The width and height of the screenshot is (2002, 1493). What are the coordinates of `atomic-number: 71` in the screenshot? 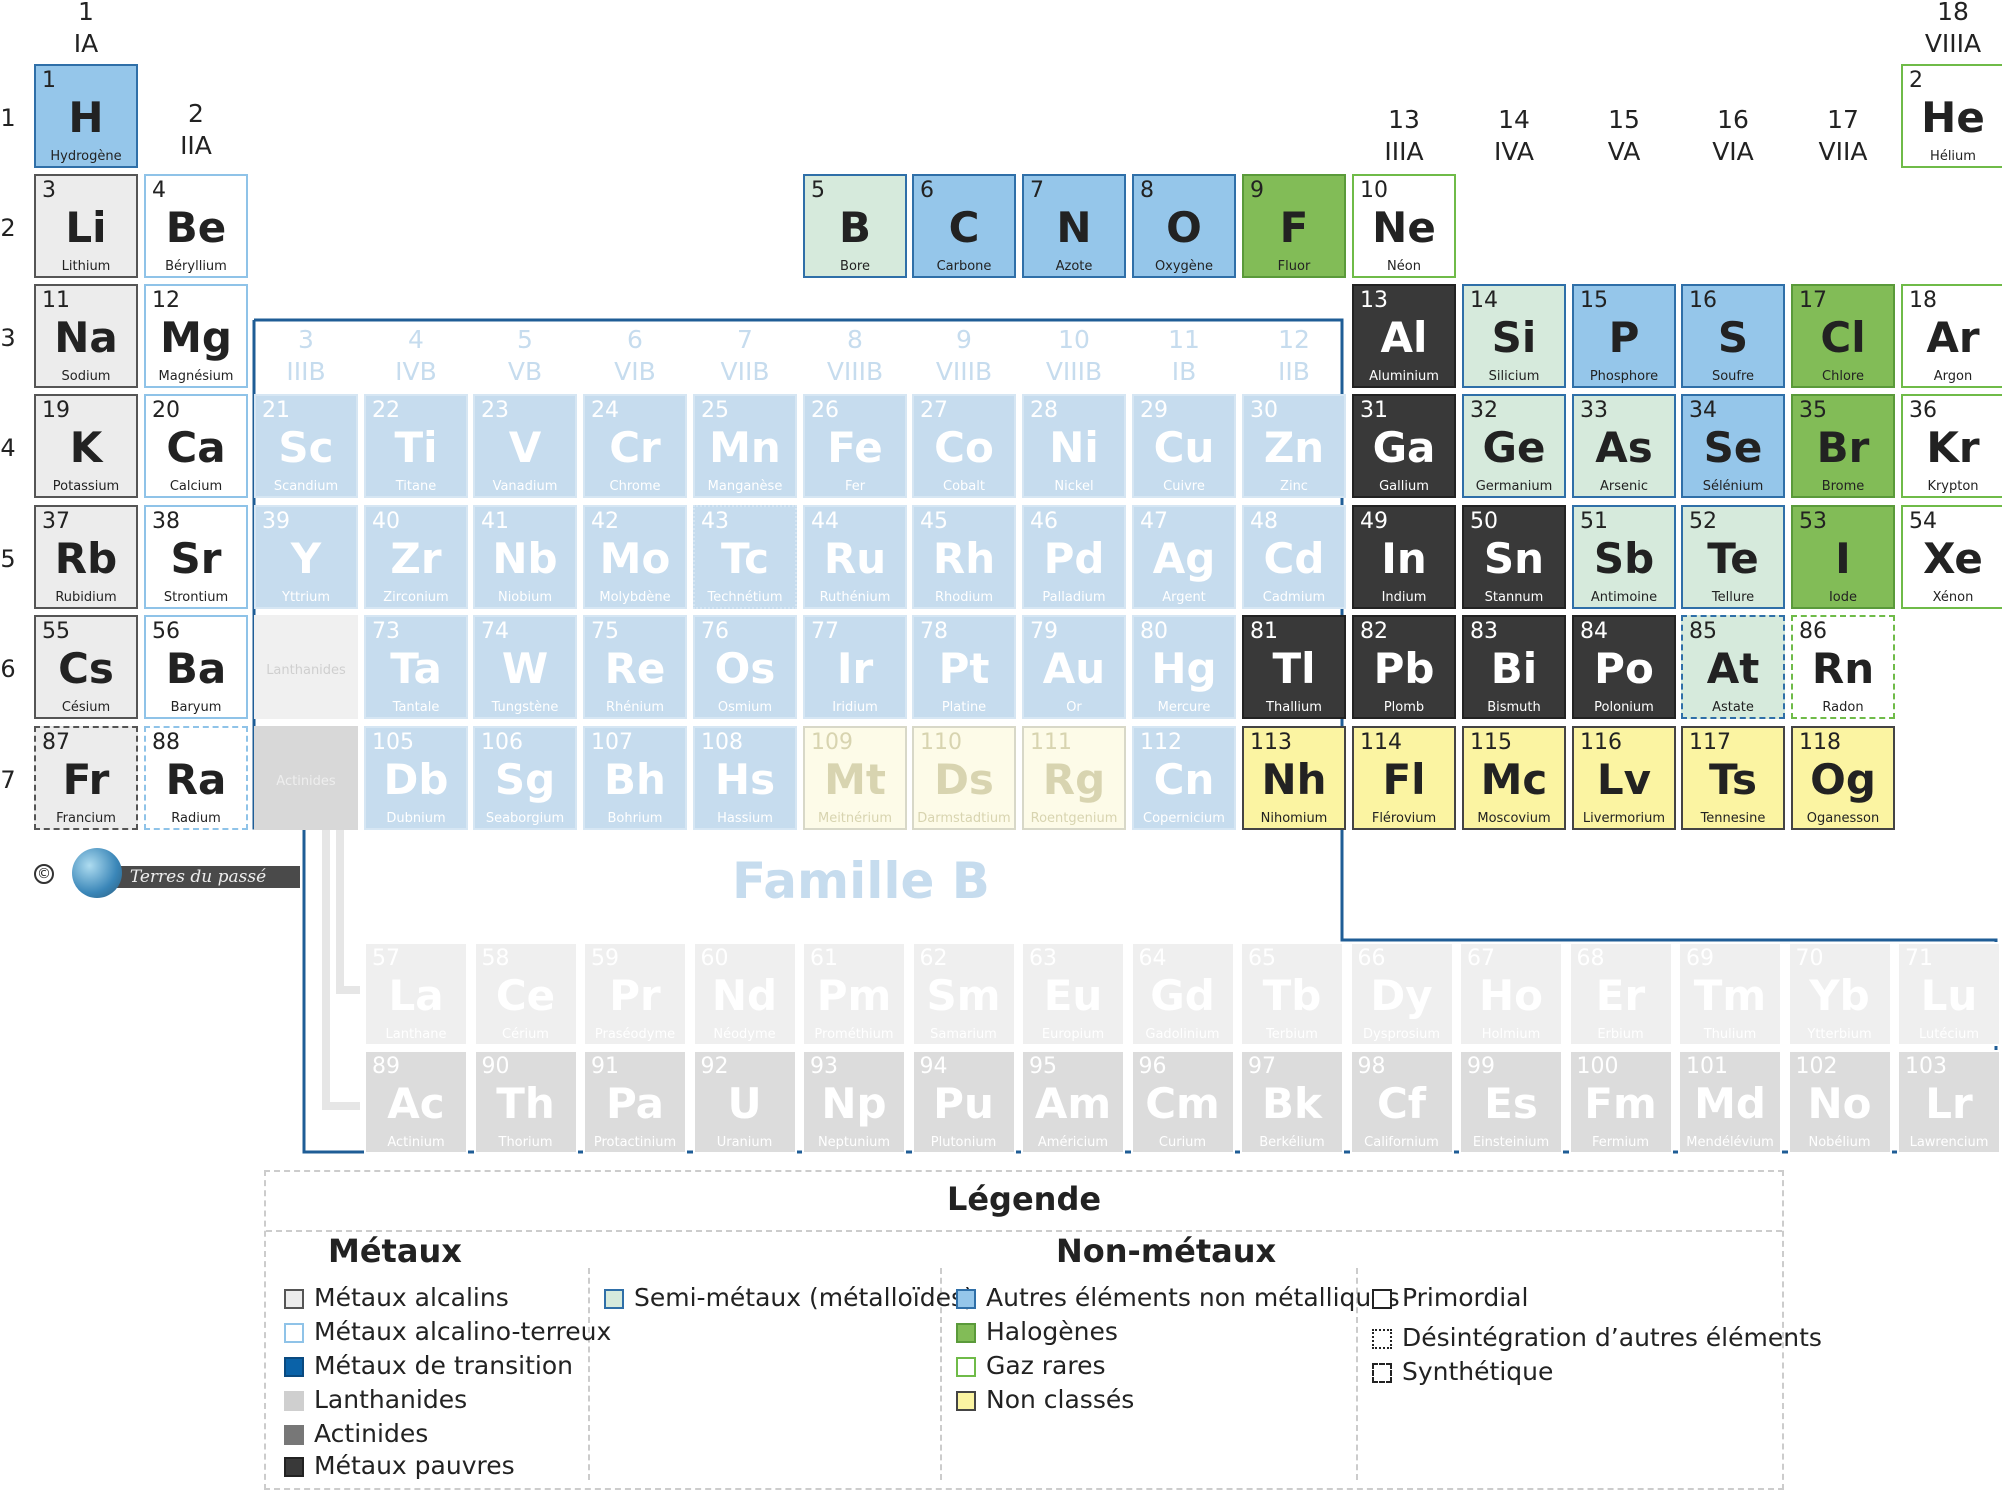 It's located at (1919, 958).